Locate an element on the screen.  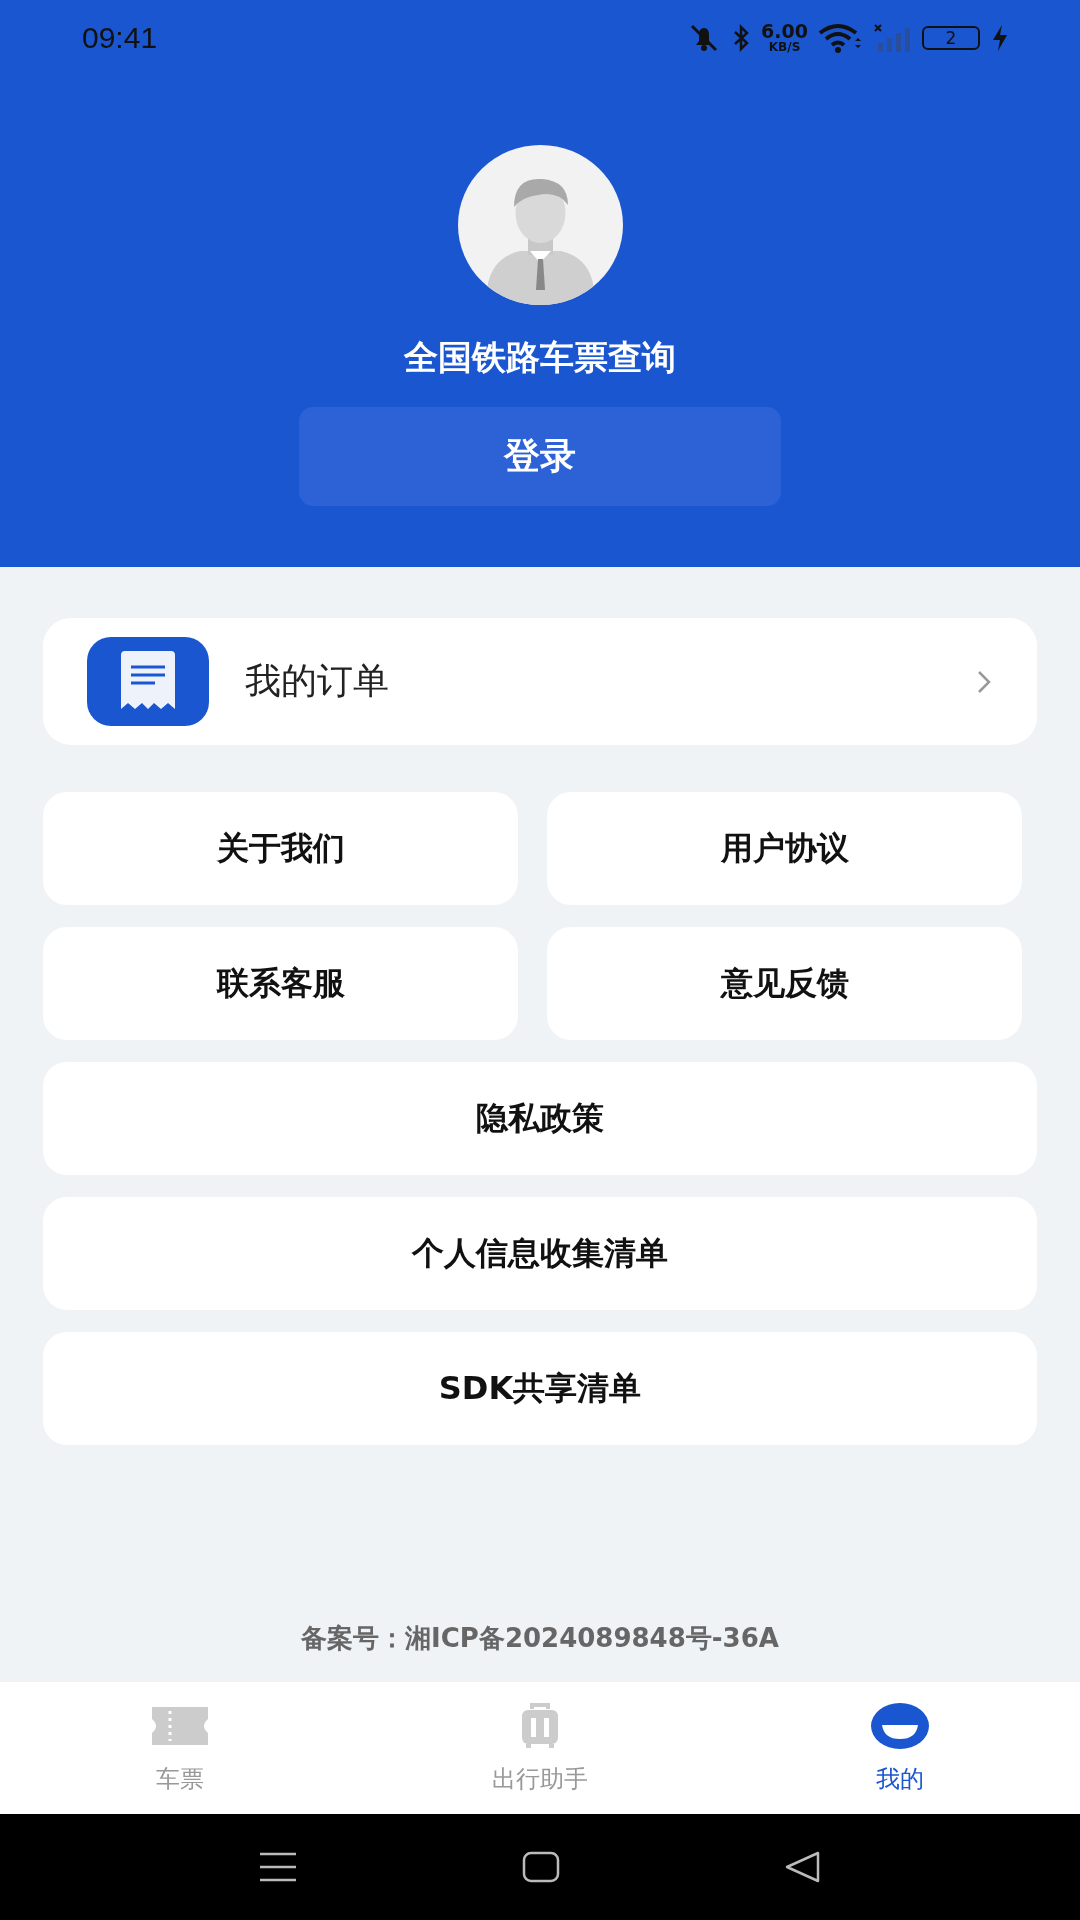
my-orders-row: 我的订单 is located at coordinates (540, 681).